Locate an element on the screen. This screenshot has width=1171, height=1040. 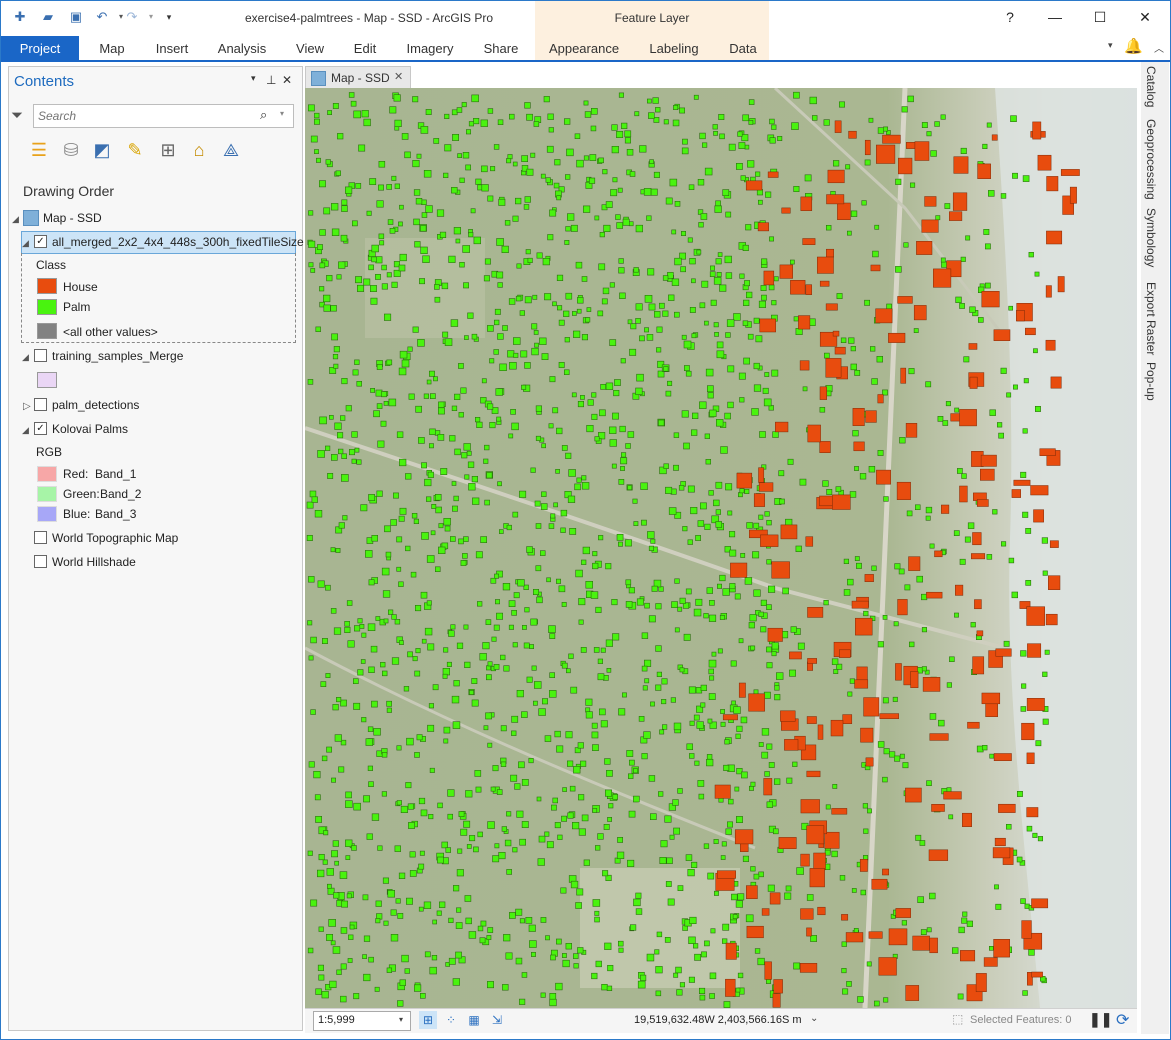
hillshade-visibility-checkbox is located at coordinates (40, 561).